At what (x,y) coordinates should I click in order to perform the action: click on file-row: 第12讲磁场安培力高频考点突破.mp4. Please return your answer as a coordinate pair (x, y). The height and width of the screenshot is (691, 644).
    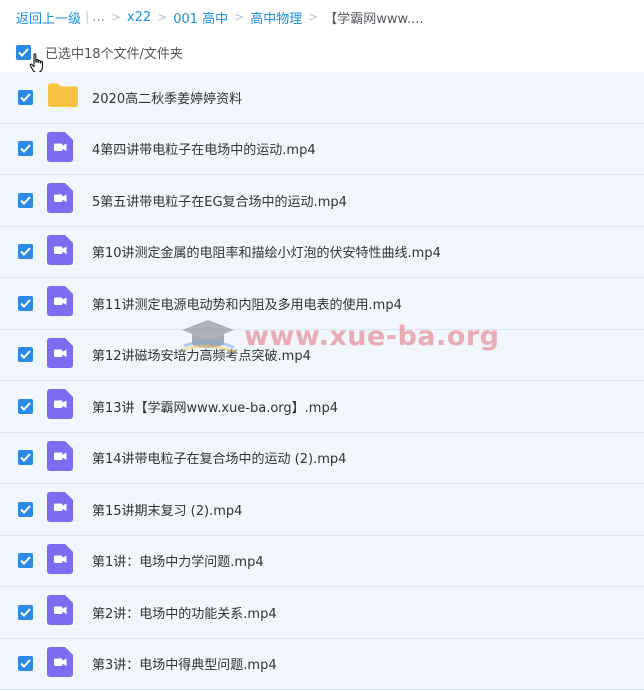
    Looking at the image, I should click on (322, 355).